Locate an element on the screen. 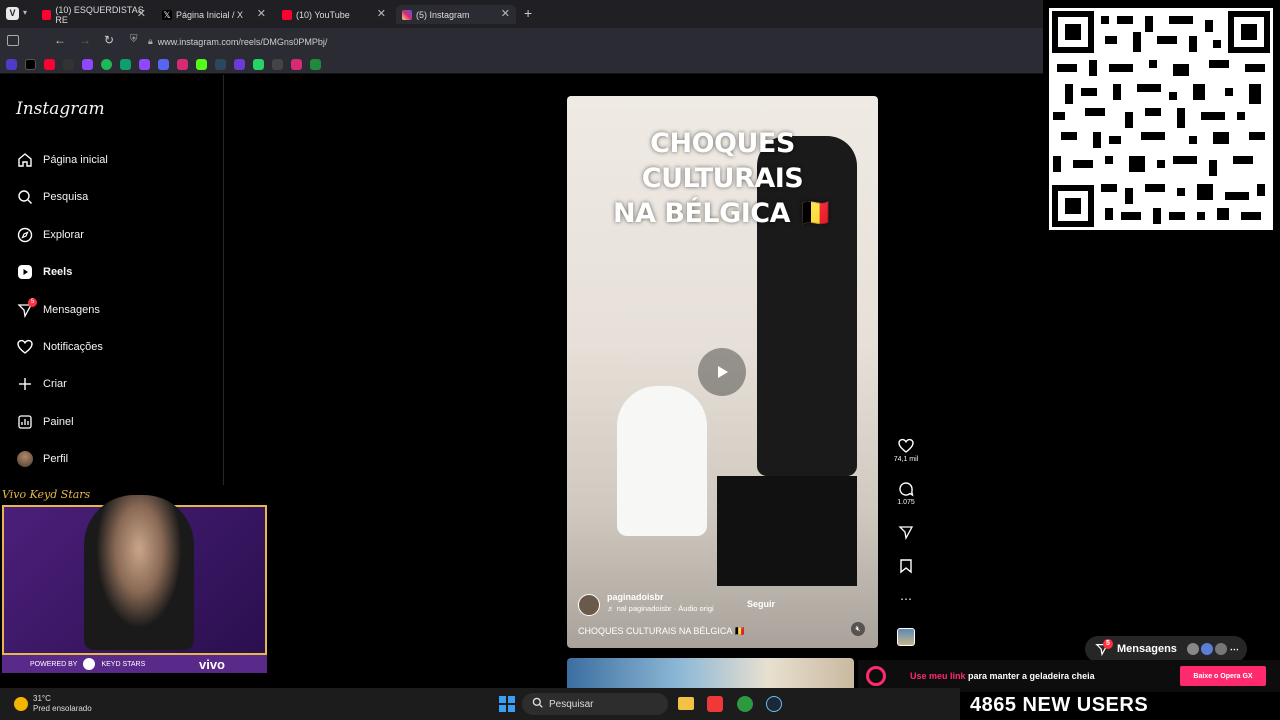 The width and height of the screenshot is (1280, 720). home-icon is located at coordinates (25, 160).